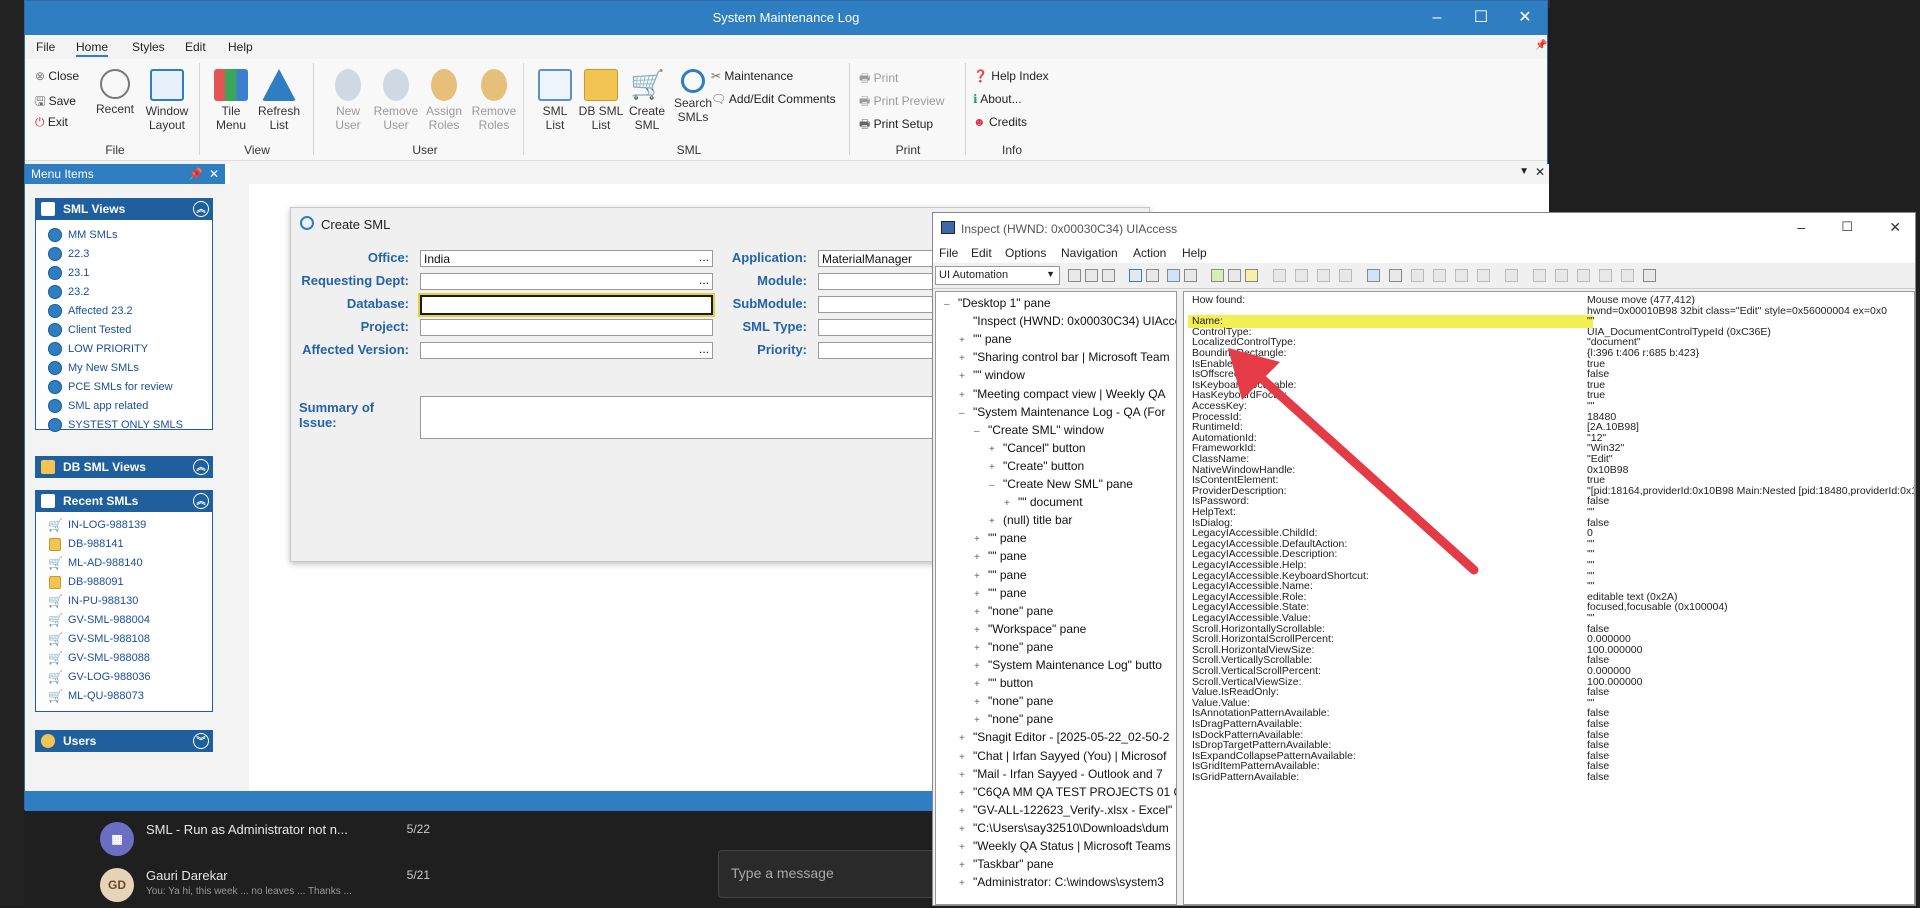  What do you see at coordinates (115, 92) in the screenshot?
I see `recent-button: Recent` at bounding box center [115, 92].